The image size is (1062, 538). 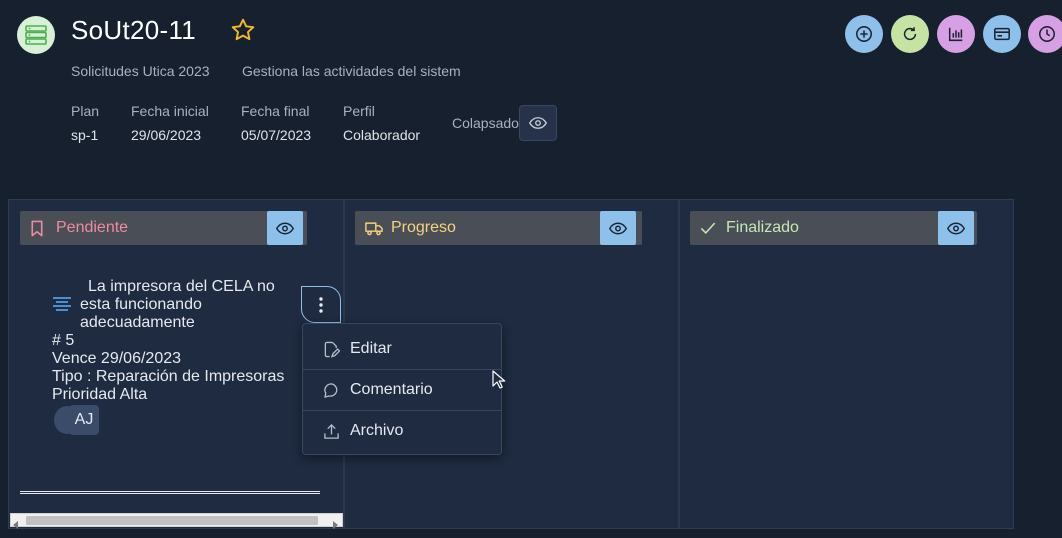 What do you see at coordinates (172, 520) in the screenshot?
I see `scrollbar-thumb` at bounding box center [172, 520].